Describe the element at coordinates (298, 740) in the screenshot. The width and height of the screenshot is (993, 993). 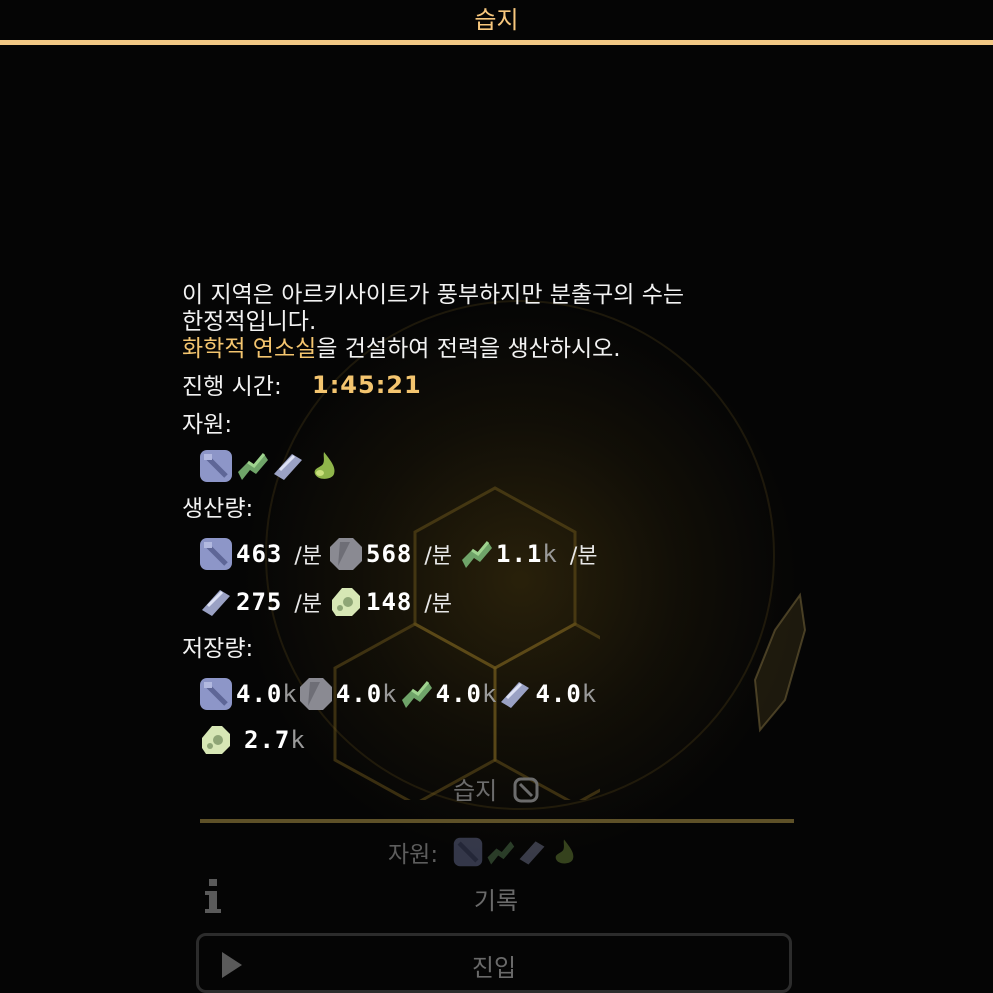
I see `storage-silicon-suffix: k` at that location.